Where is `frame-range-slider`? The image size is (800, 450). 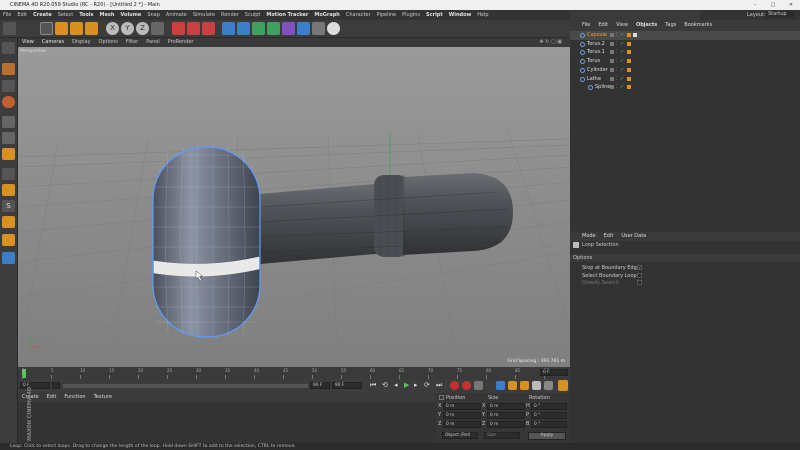
frame-range-slider is located at coordinates (185, 386).